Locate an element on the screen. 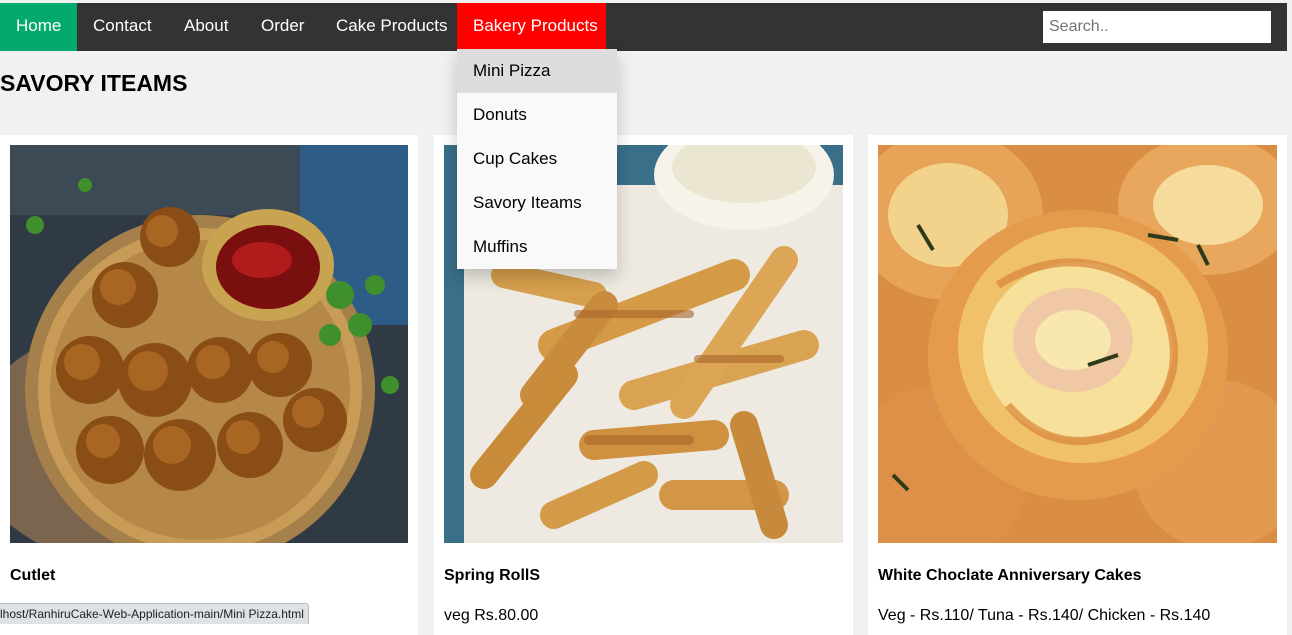 This screenshot has width=1292, height=635. product-title: White Choclate Anniversary Cakes is located at coordinates (1010, 575).